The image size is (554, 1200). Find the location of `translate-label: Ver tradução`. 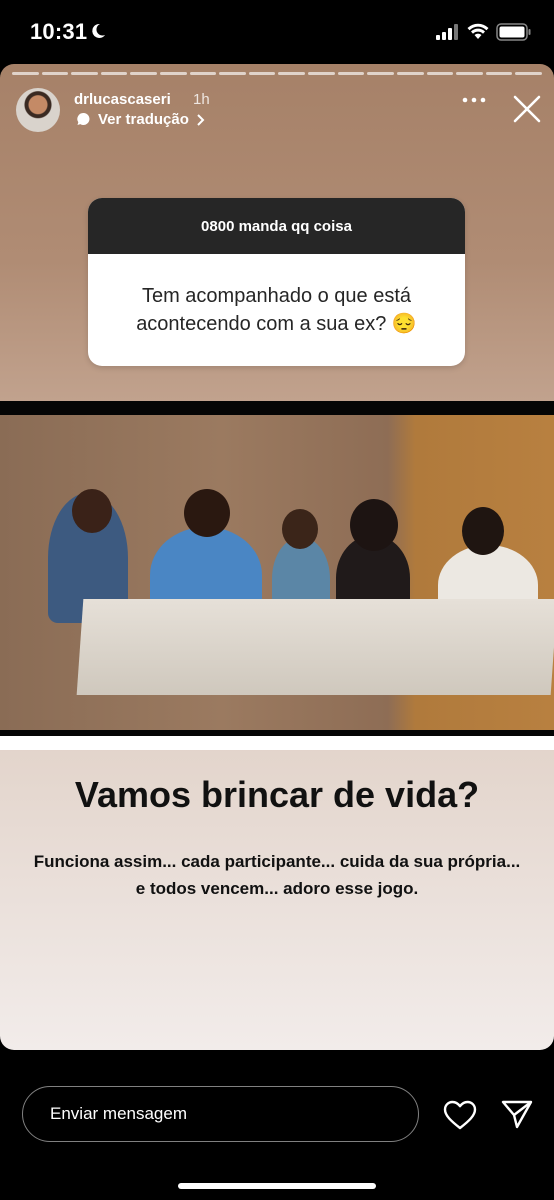

translate-label: Ver tradução is located at coordinates (143, 119).